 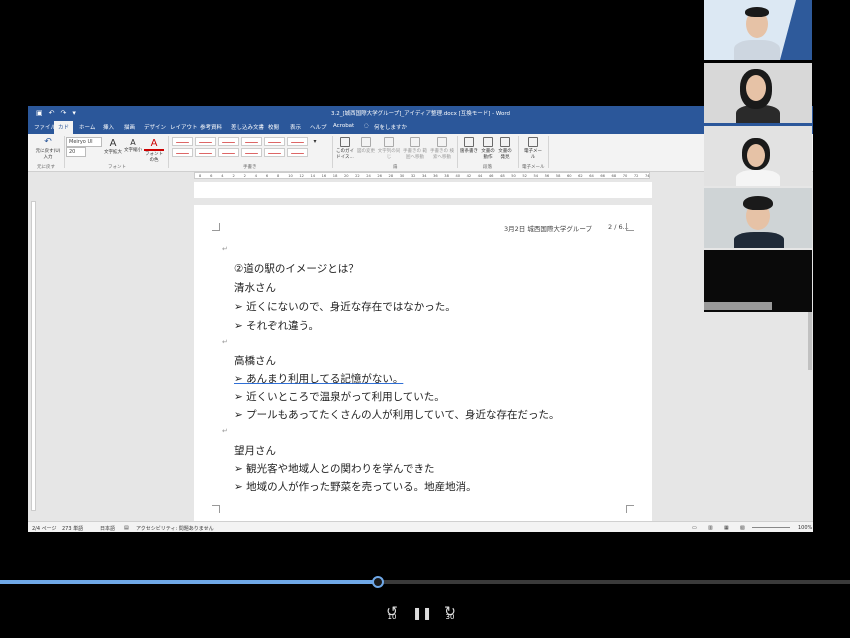 What do you see at coordinates (533, 148) in the screenshot?
I see `email-button: 電子メール` at bounding box center [533, 148].